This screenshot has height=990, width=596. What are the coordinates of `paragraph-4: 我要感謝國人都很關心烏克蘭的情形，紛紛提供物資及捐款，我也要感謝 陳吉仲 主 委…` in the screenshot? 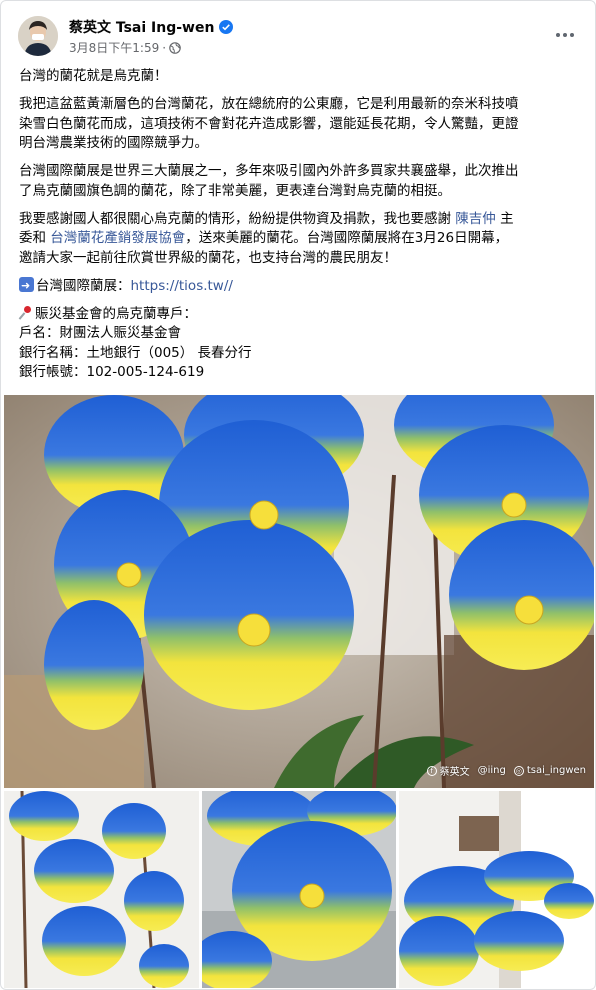 It's located at (300, 239).